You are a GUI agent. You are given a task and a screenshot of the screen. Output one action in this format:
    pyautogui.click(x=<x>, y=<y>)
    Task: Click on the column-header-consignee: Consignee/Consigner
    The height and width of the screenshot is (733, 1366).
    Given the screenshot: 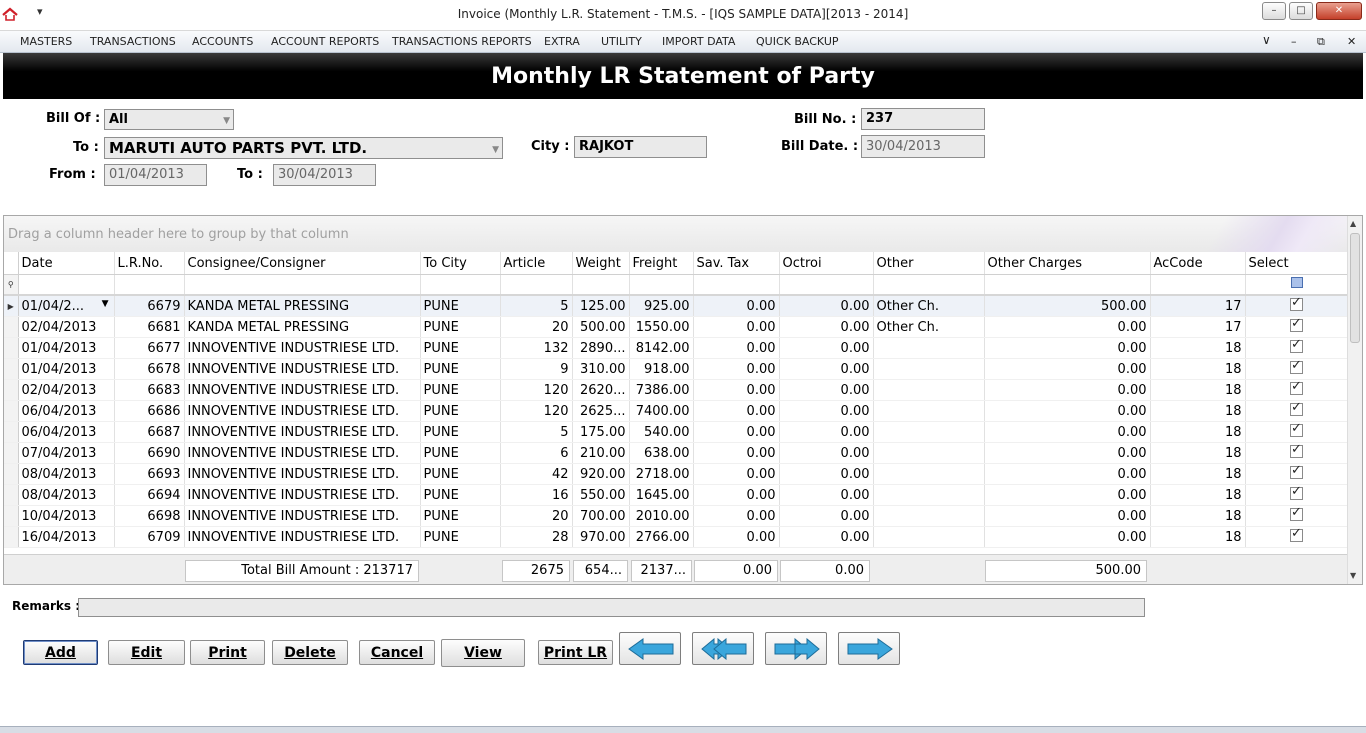 What is the action you would take?
    pyautogui.click(x=302, y=263)
    